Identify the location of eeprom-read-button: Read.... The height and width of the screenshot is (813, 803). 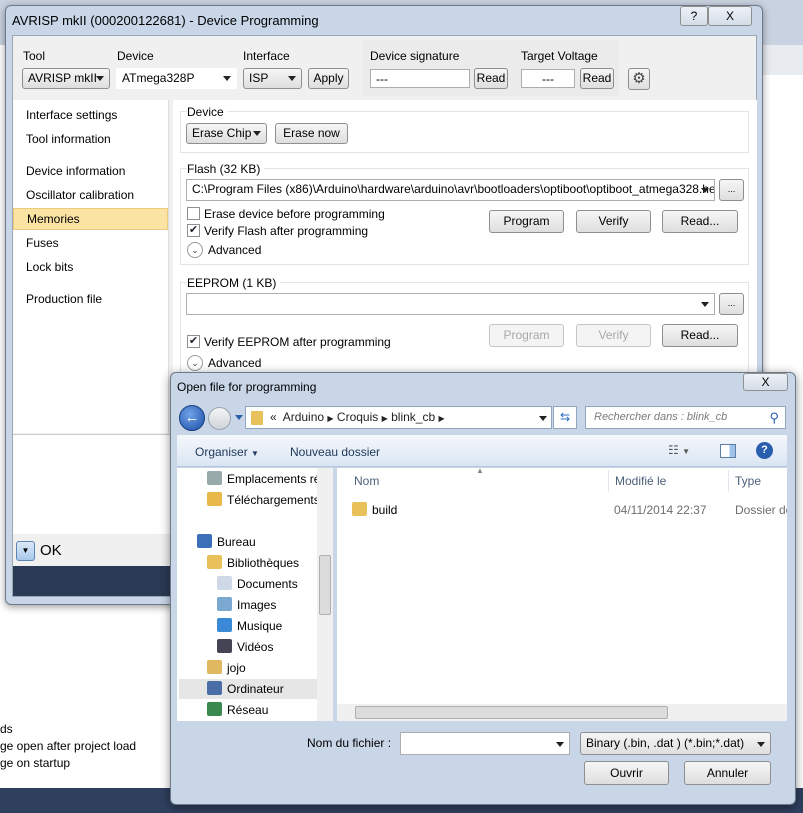
(700, 335).